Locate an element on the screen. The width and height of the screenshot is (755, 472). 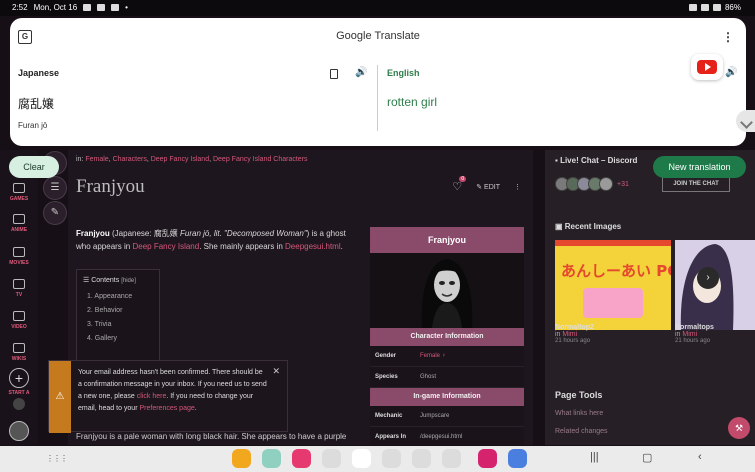
toc-item: 2. Behavior is located at coordinates (118, 310).